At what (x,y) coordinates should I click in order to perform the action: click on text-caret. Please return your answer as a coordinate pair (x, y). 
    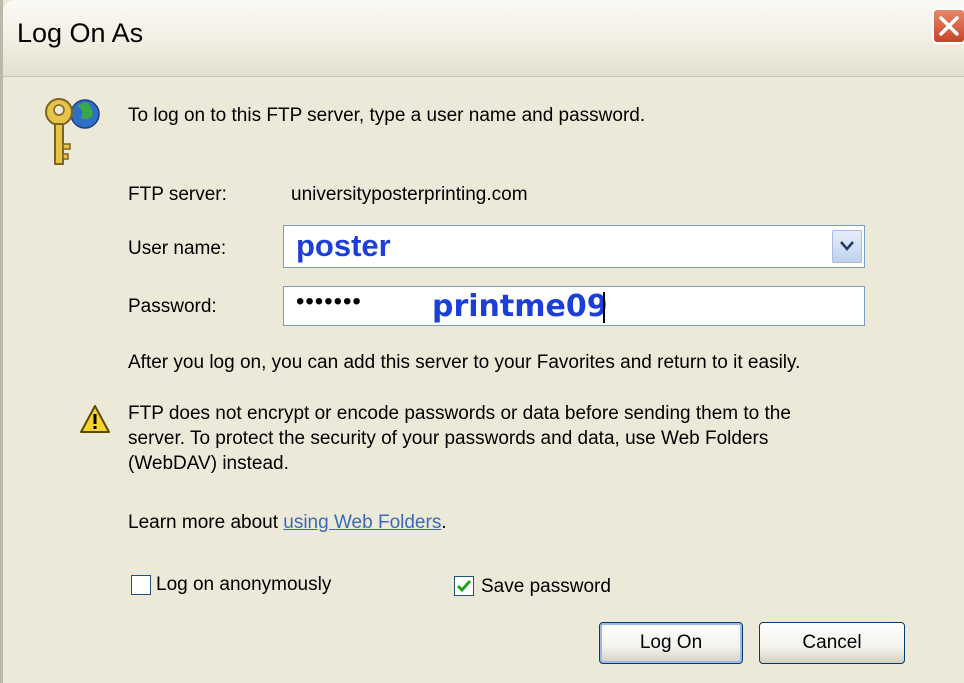
    Looking at the image, I should click on (604, 307).